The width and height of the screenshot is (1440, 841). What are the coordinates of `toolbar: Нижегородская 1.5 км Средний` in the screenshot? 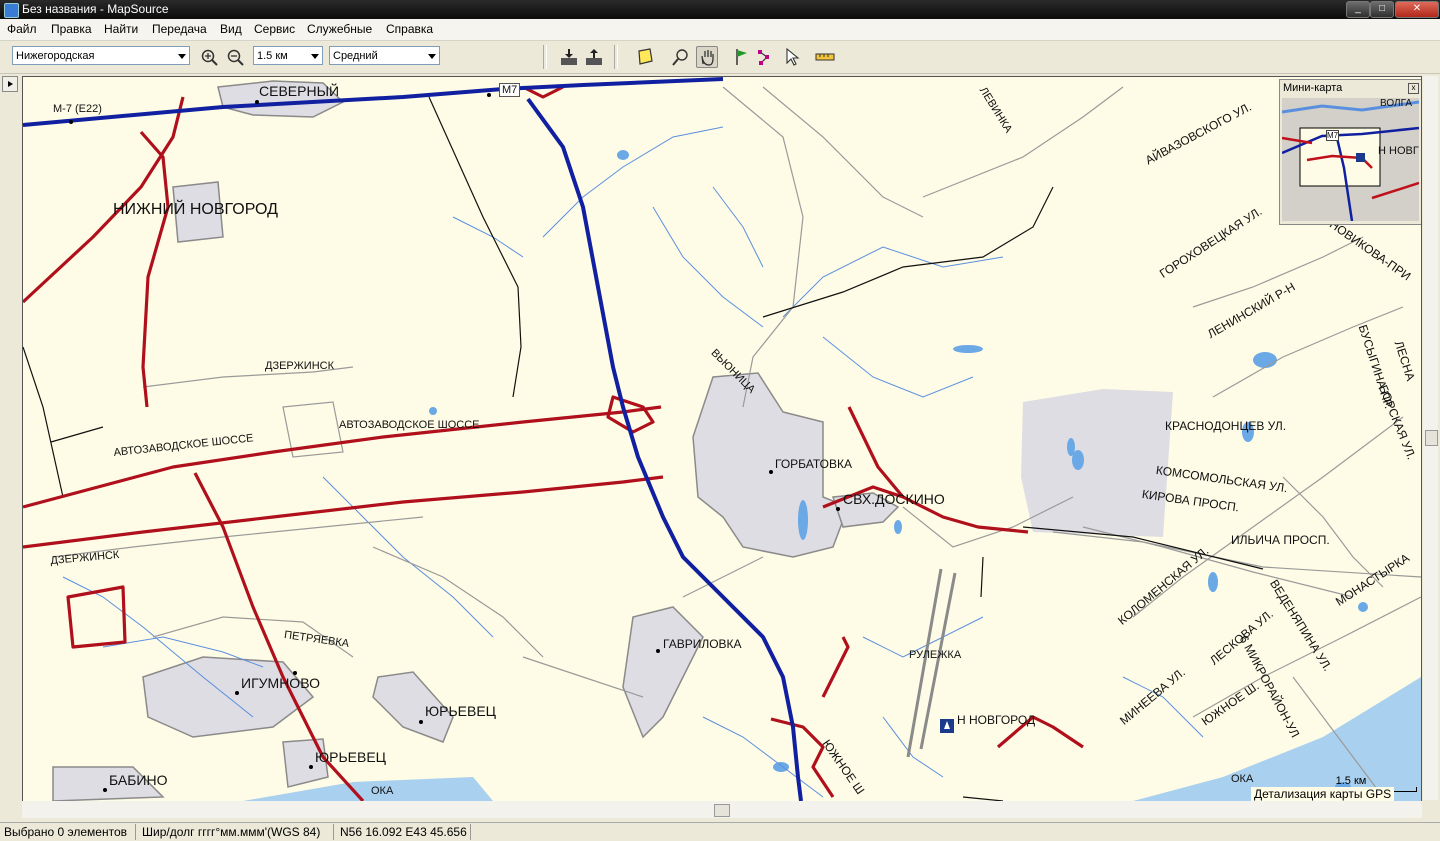 It's located at (720, 57).